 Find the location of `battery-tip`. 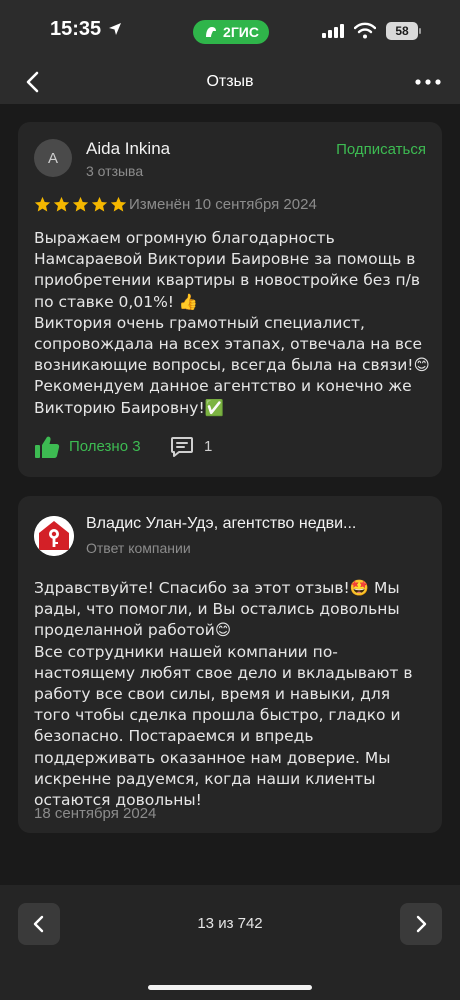

battery-tip is located at coordinates (420, 31).